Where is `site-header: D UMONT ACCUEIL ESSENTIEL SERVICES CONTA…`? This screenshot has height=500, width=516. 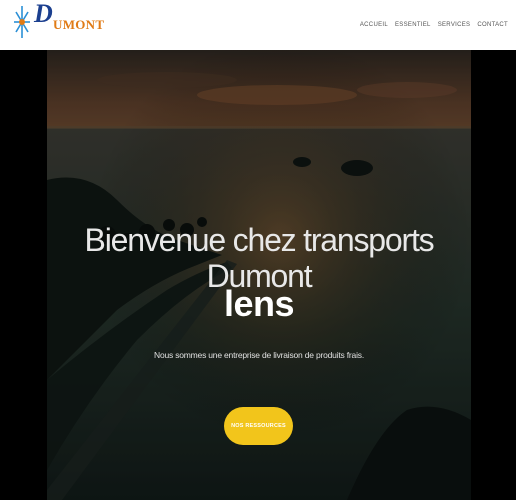
site-header: D UMONT ACCUEIL ESSENTIEL SERVICES CONTA… is located at coordinates (258, 25).